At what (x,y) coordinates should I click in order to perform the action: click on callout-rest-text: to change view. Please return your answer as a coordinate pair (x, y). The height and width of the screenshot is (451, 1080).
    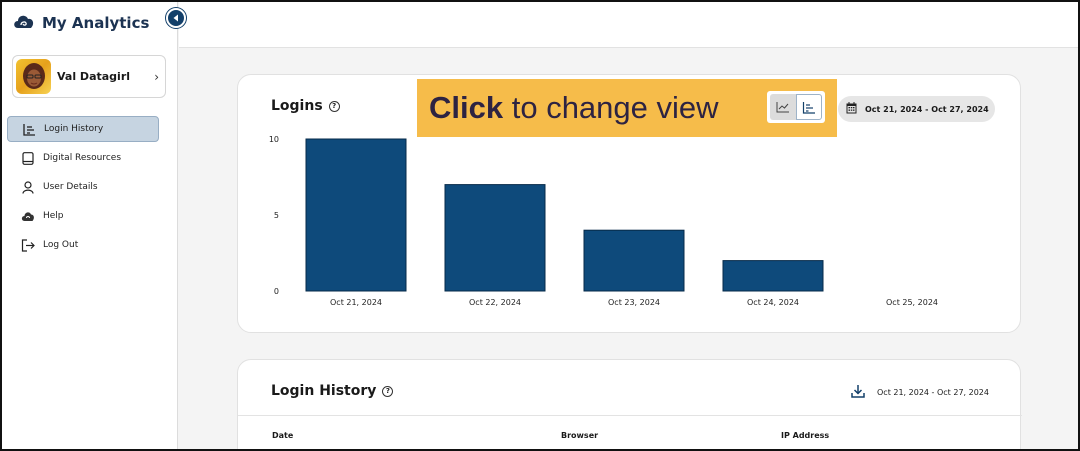
    Looking at the image, I should click on (611, 107).